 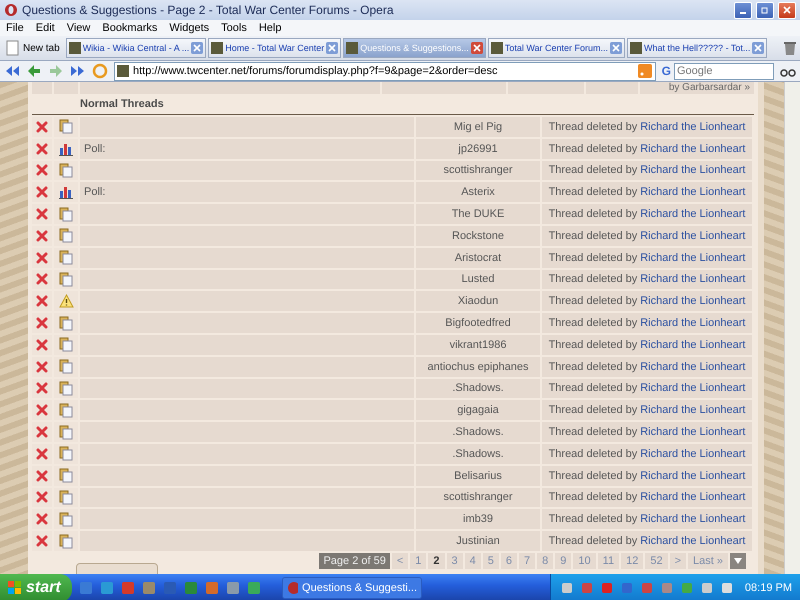 What do you see at coordinates (130, 28) in the screenshot?
I see `menu-item: Bookmarks` at bounding box center [130, 28].